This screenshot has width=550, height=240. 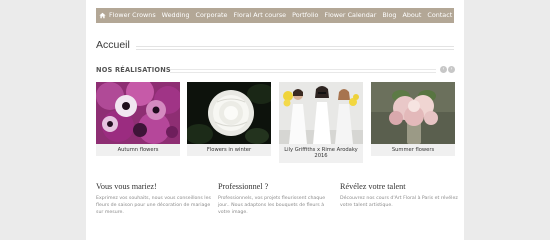 I want to click on card-image-brides, so click(x=321, y=113).